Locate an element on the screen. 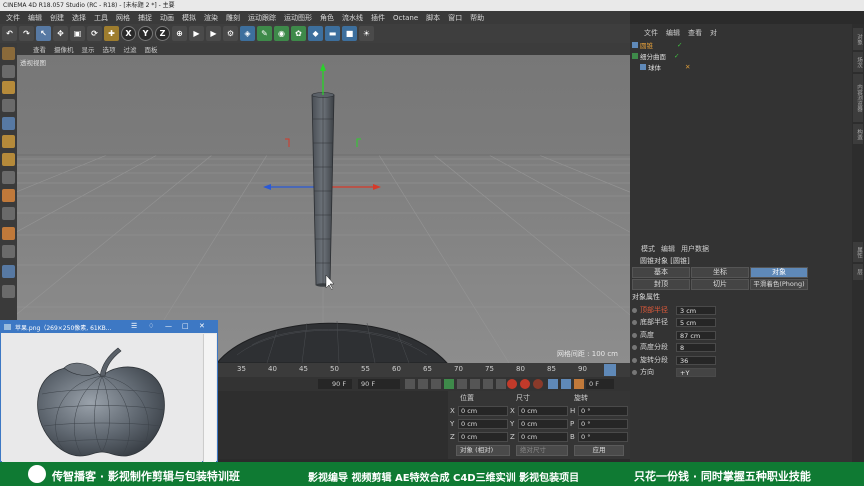 This screenshot has width=864, height=486. live-select-icon: ↖ is located at coordinates (43, 33).